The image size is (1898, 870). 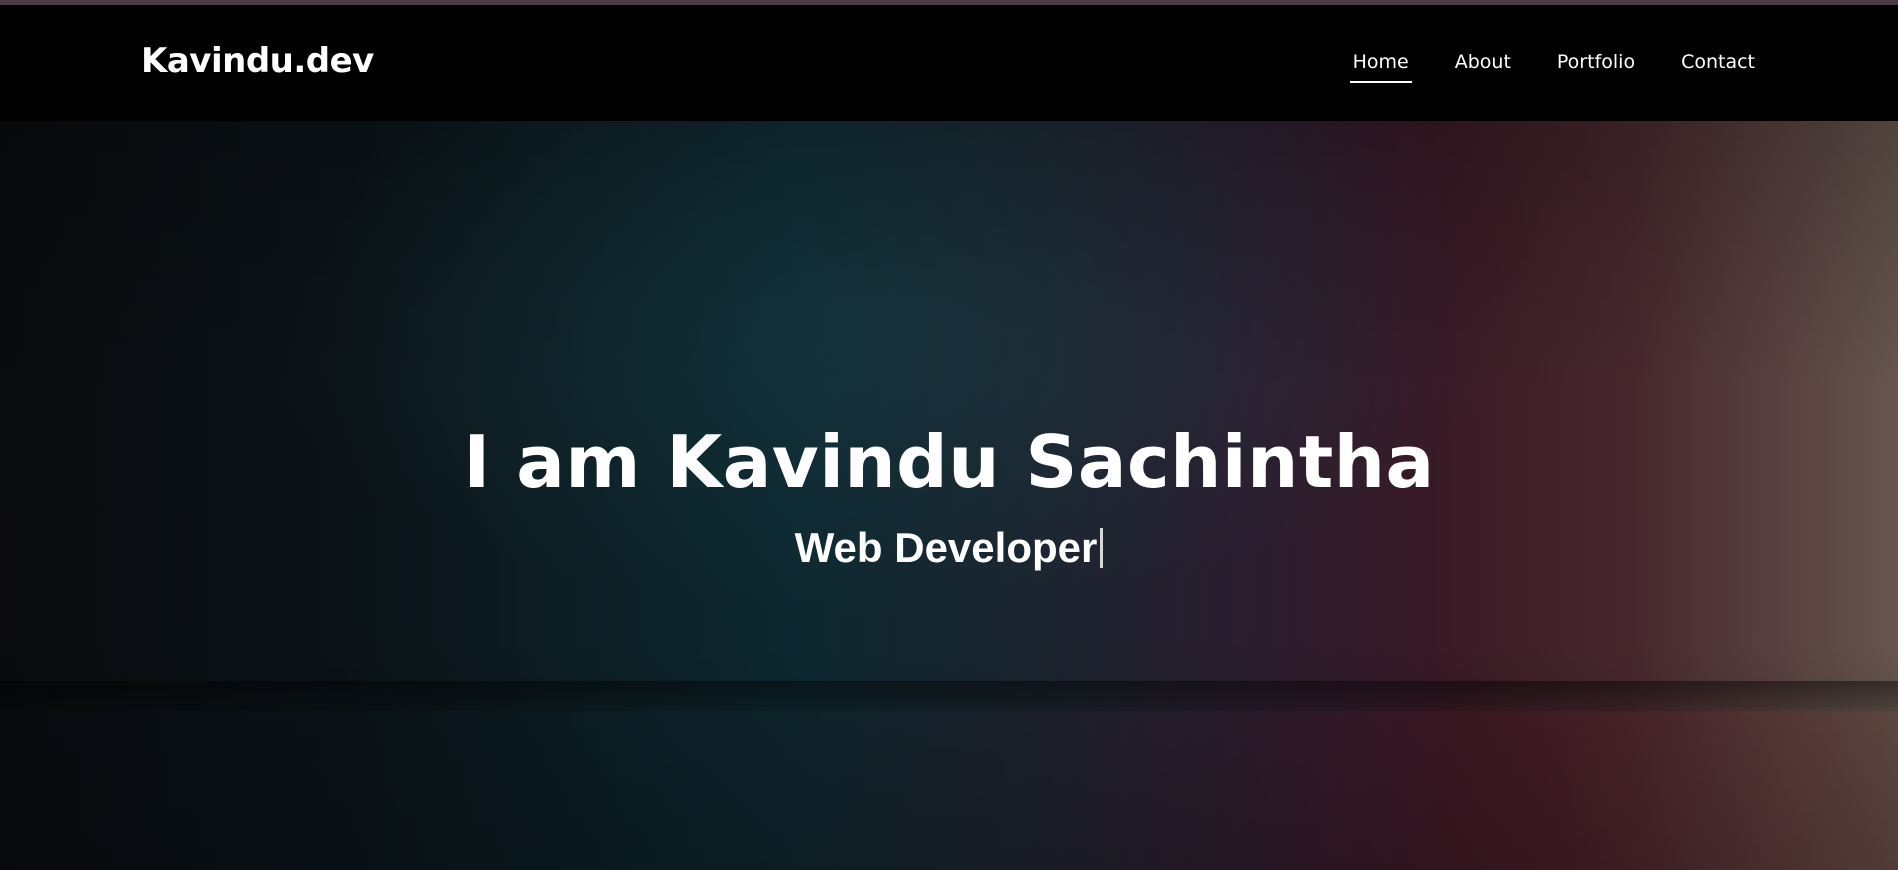 I want to click on hero-title: I am Kavindu Sachintha, so click(x=949, y=462).